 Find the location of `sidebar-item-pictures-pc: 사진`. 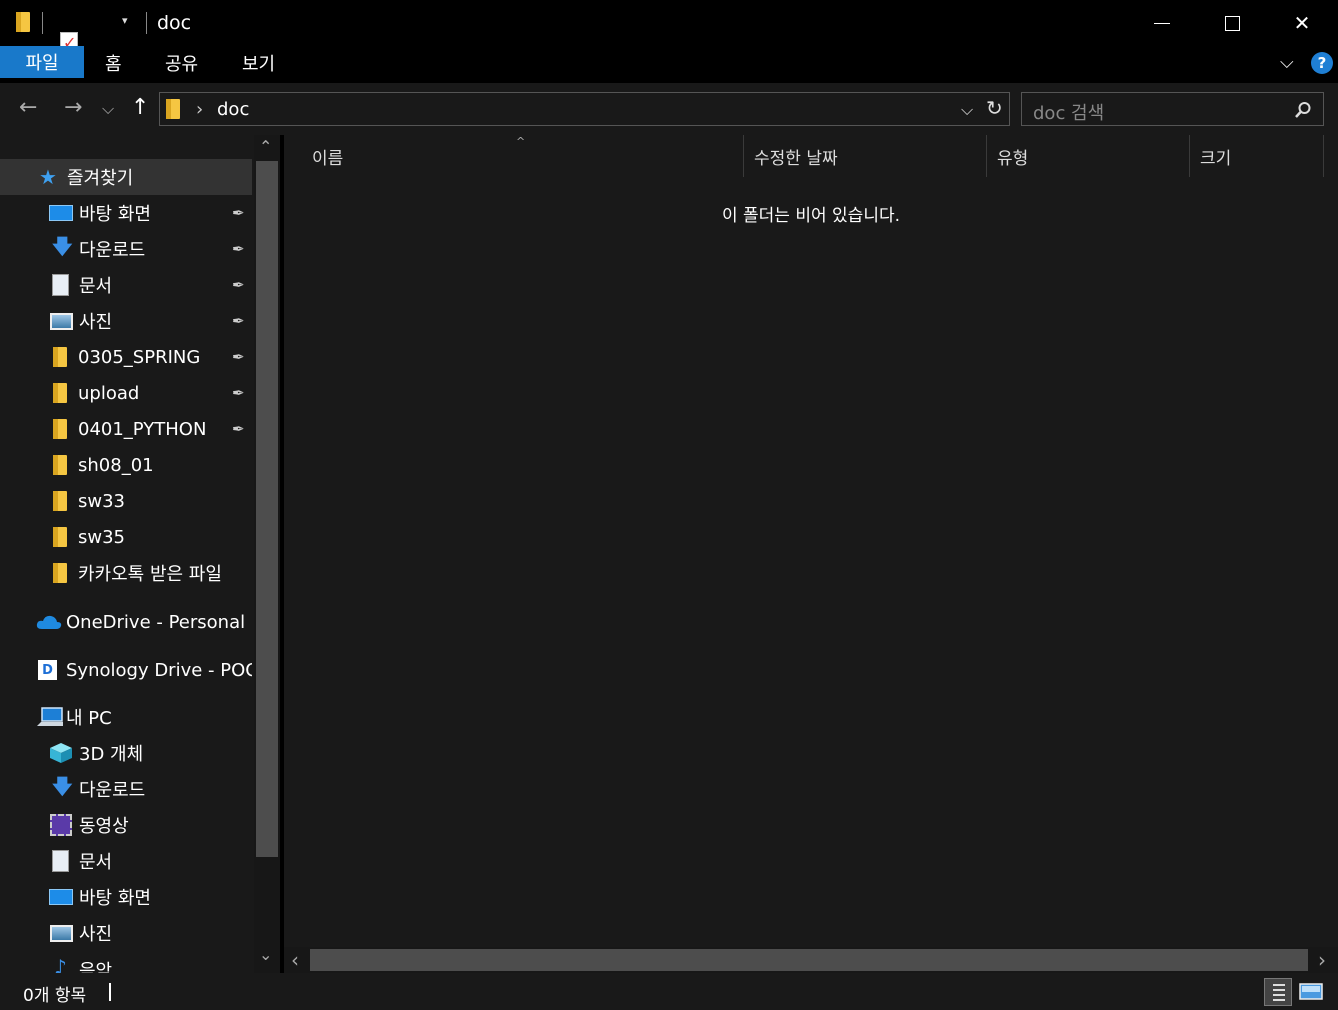

sidebar-item-pictures-pc: 사진 is located at coordinates (126, 933).